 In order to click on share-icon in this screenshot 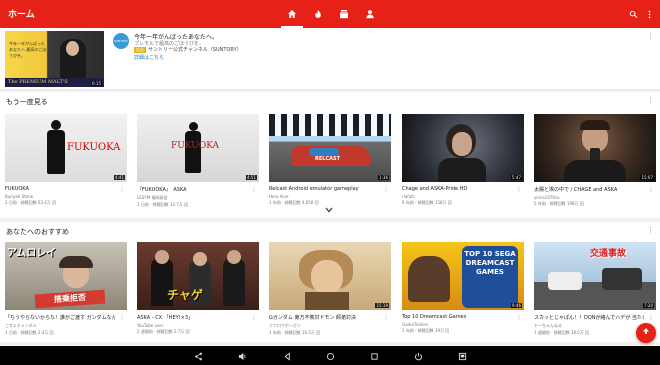, I will do `click(198, 356)`.